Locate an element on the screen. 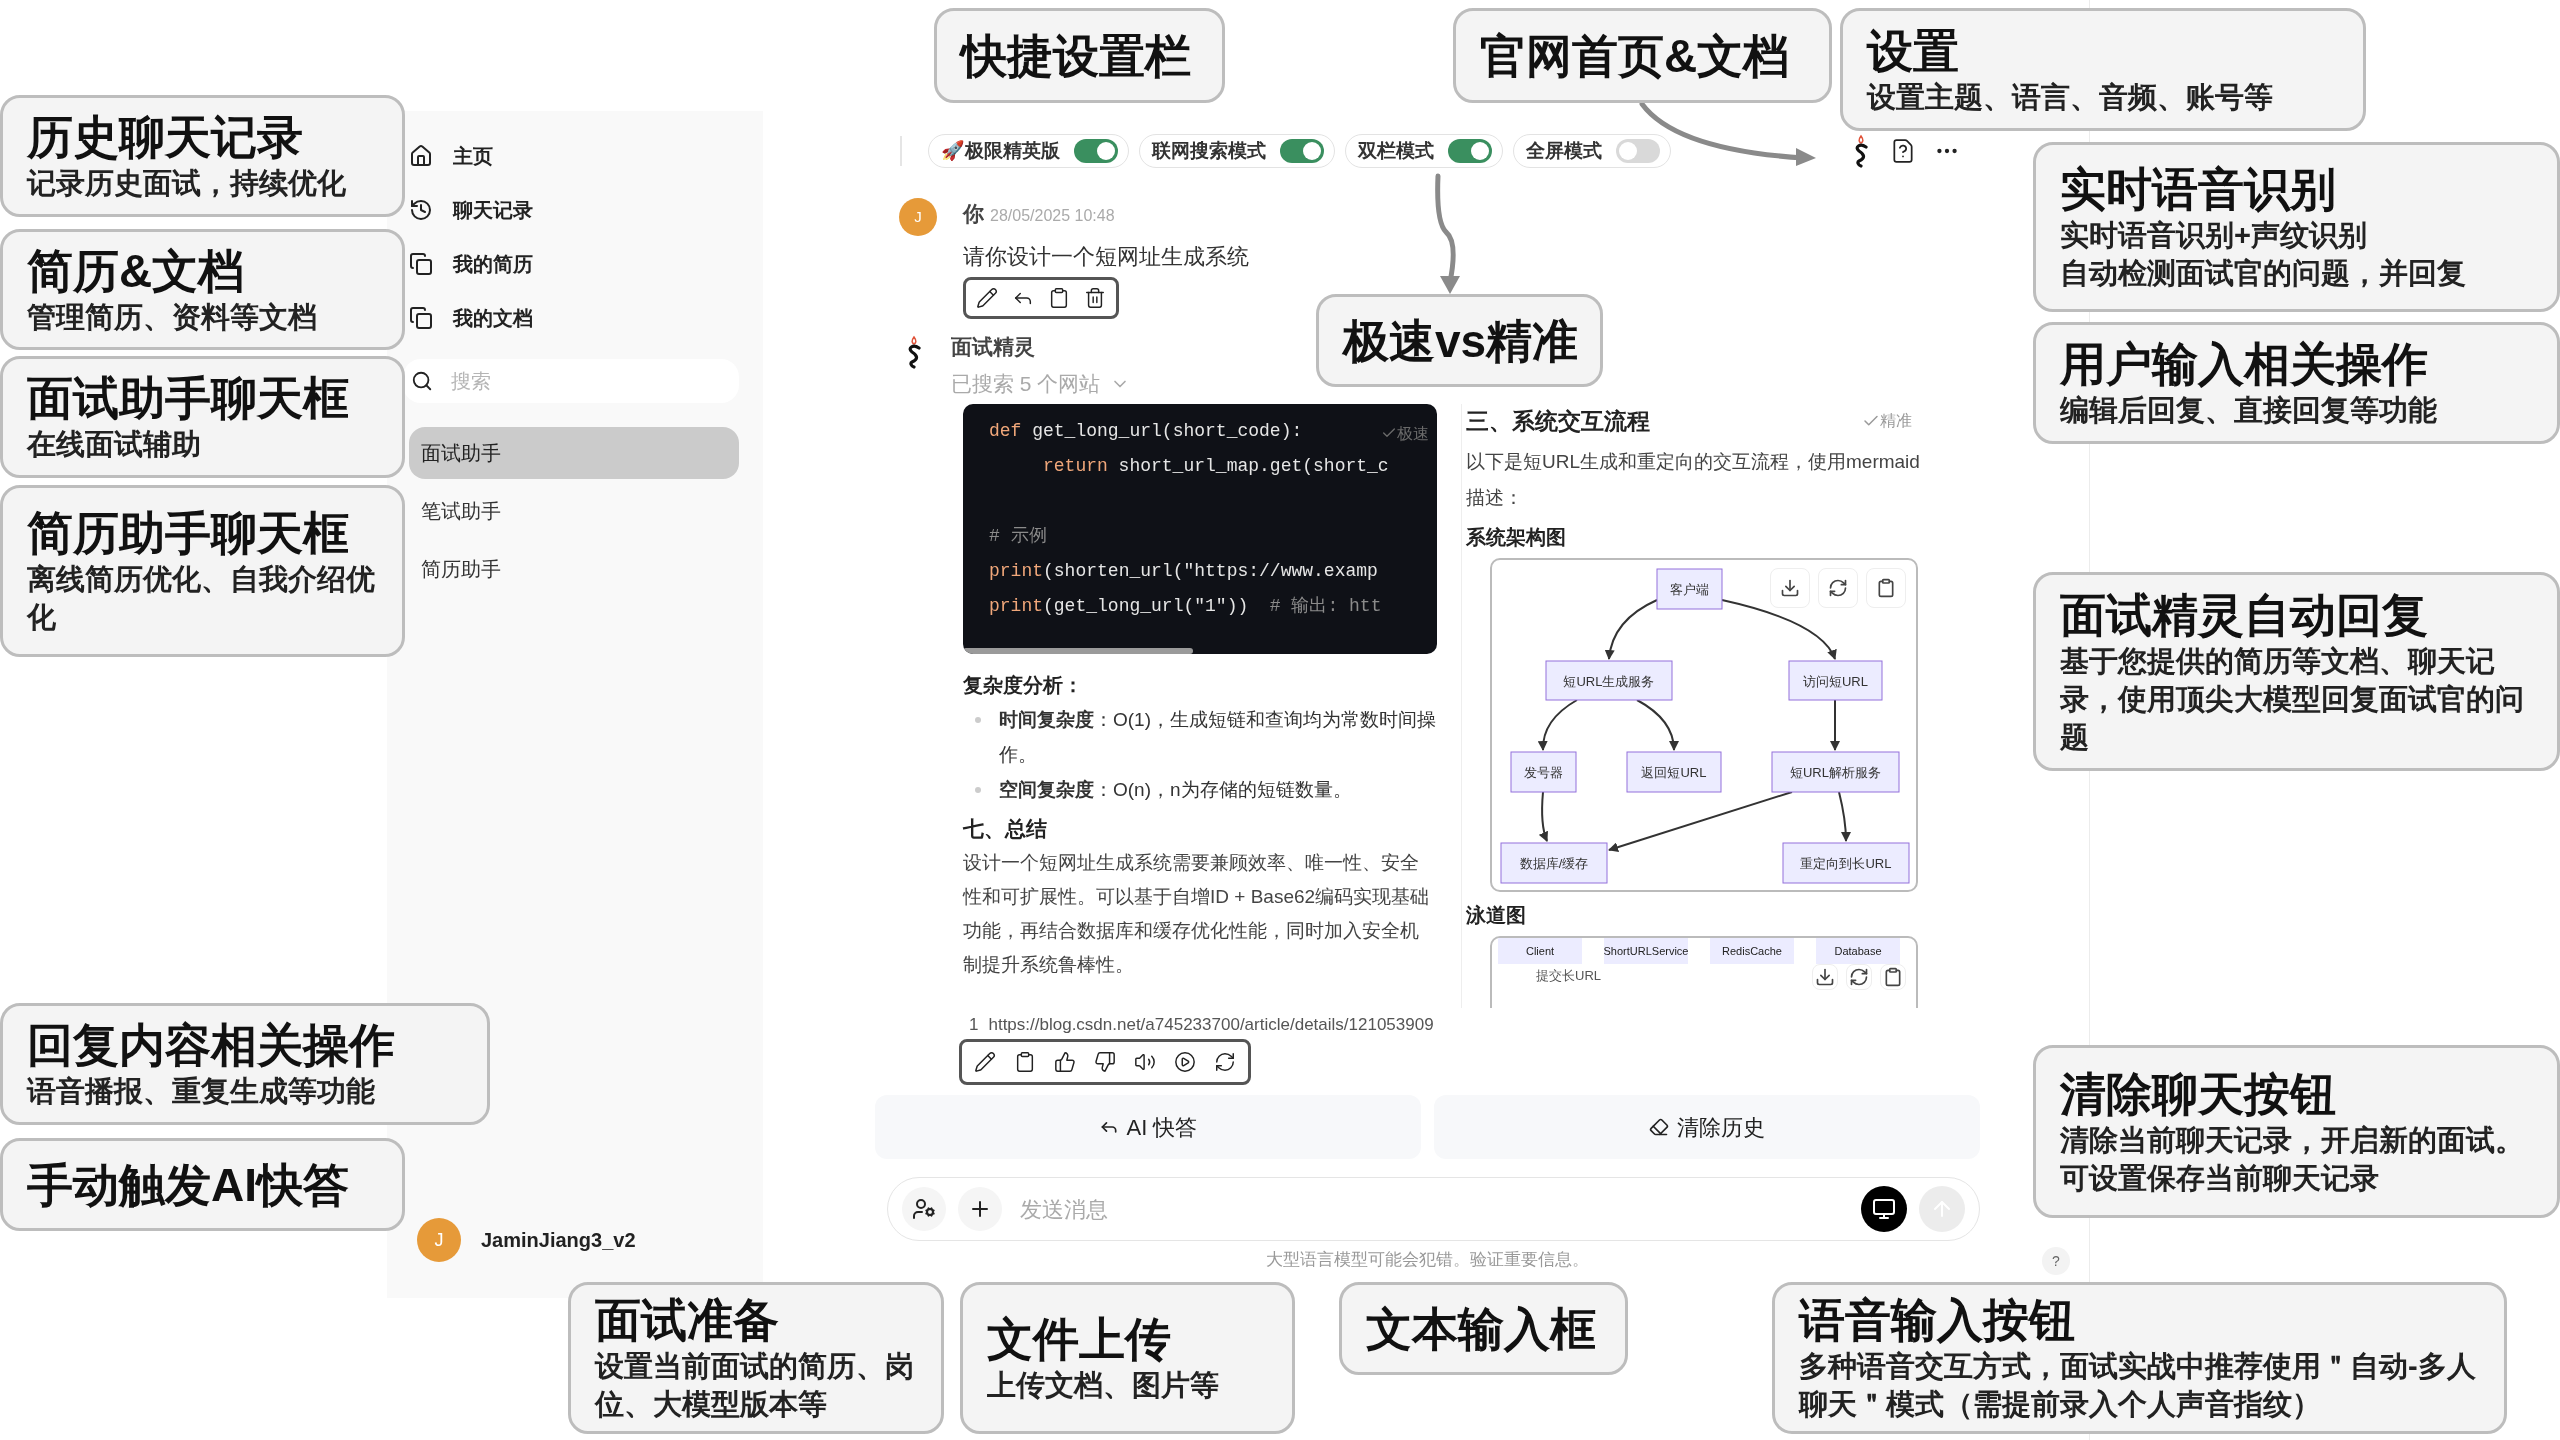  eraser-icon is located at coordinates (1659, 1127).